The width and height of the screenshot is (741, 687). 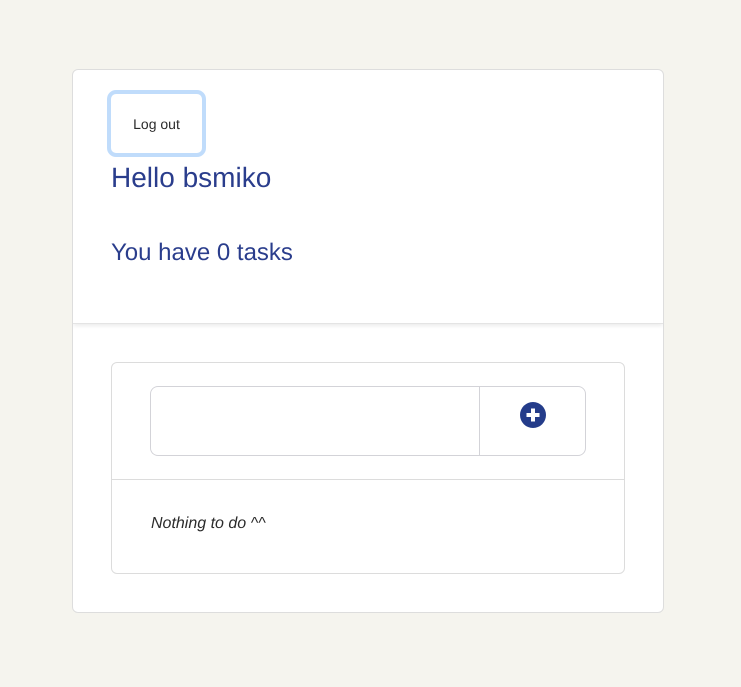 What do you see at coordinates (156, 123) in the screenshot?
I see `logout-button: Log out` at bounding box center [156, 123].